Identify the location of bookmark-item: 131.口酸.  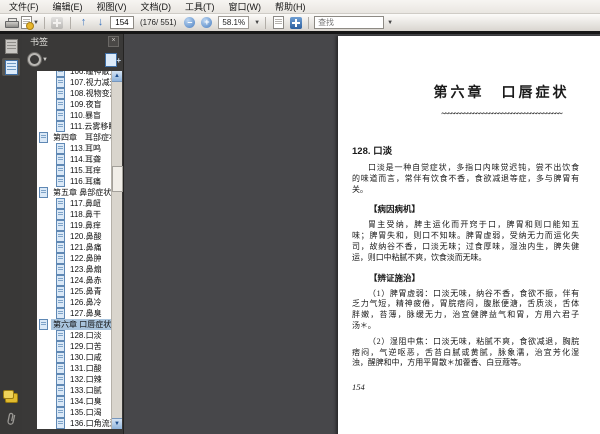
(83, 368).